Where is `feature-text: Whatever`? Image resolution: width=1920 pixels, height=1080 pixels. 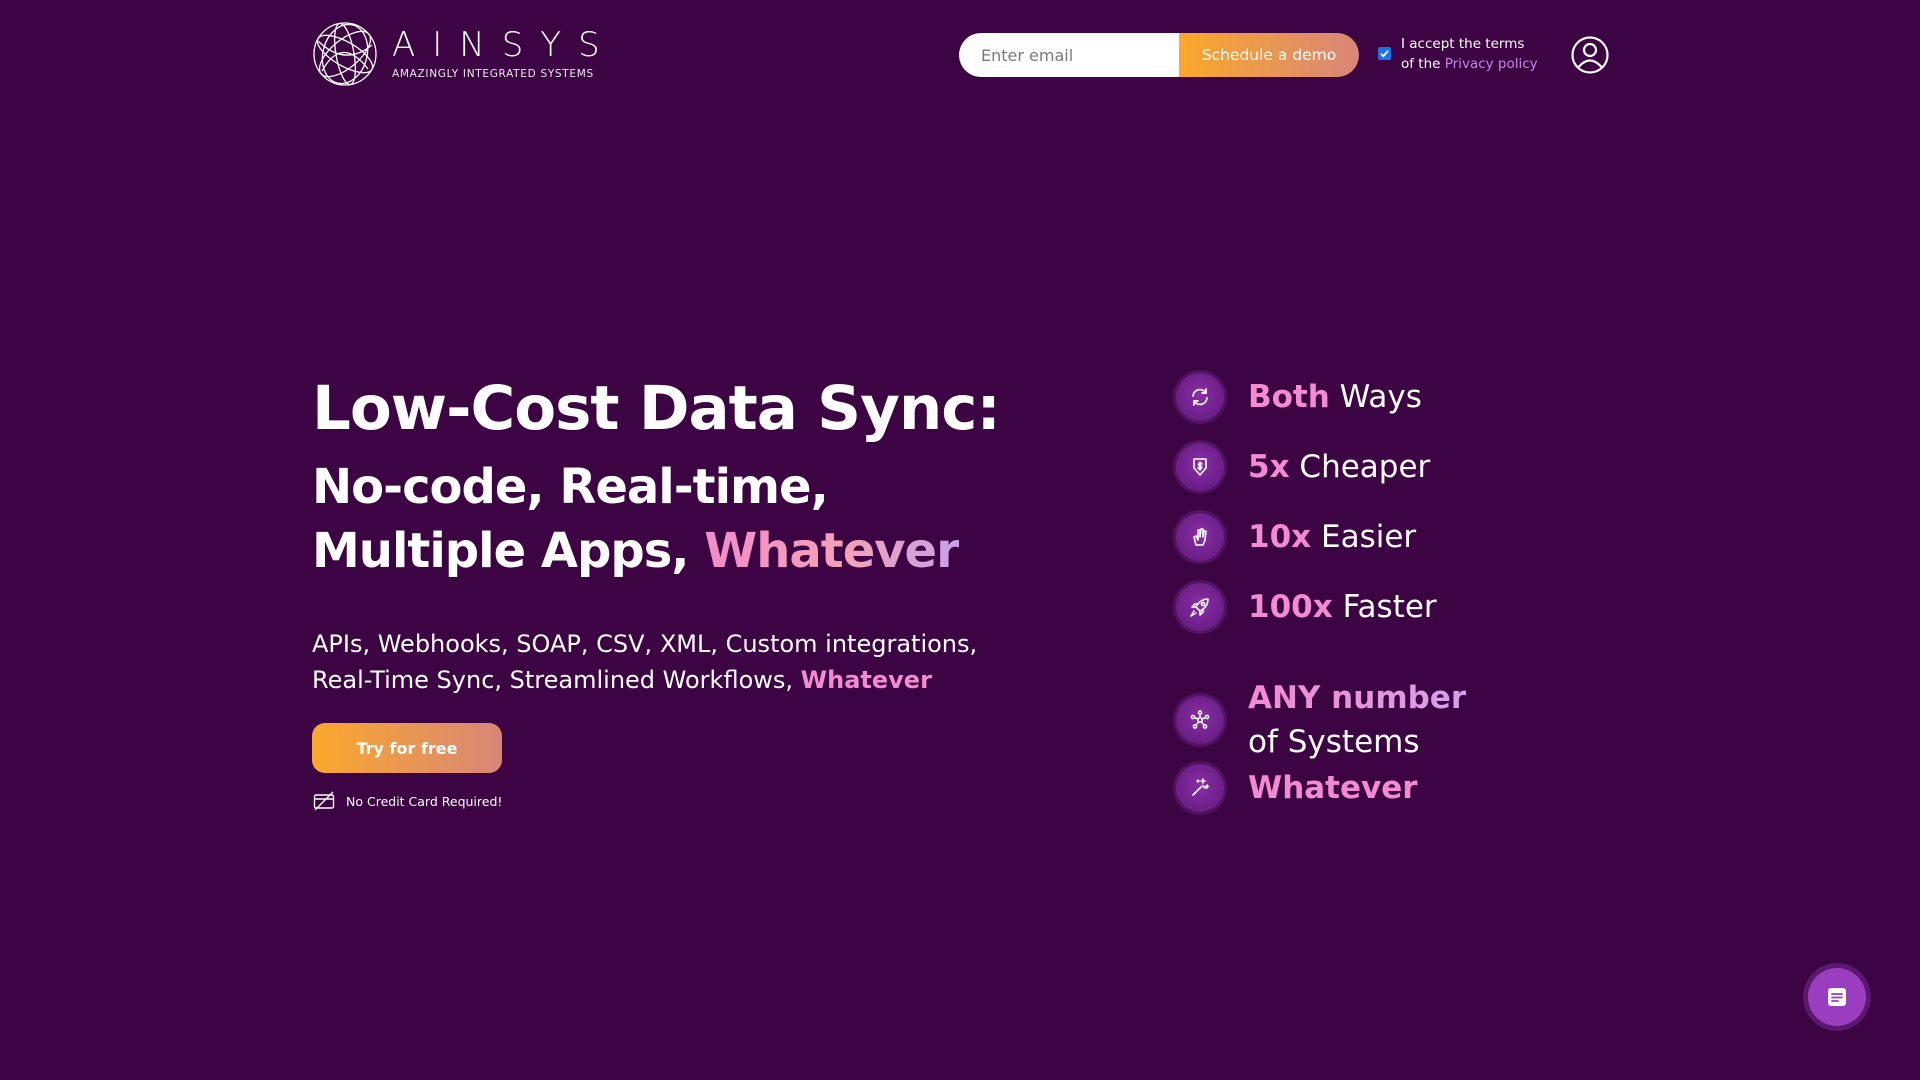 feature-text: Whatever is located at coordinates (1333, 788).